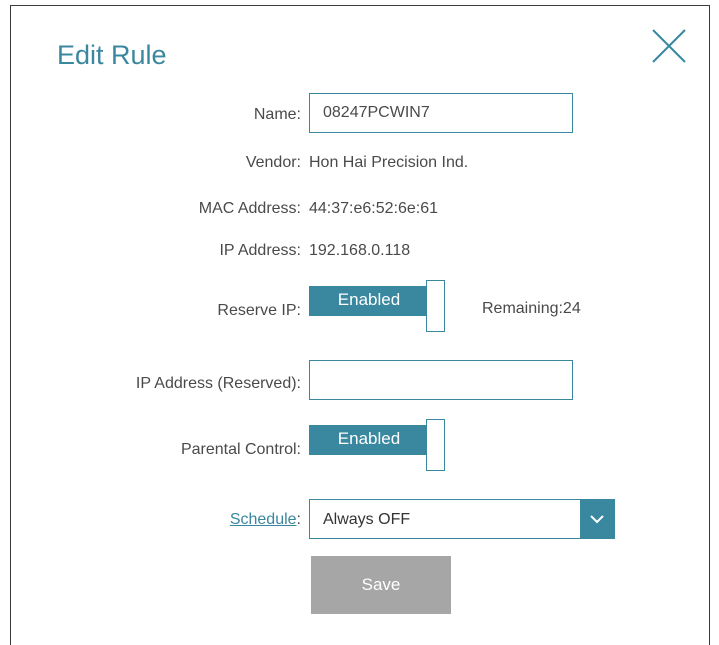 This screenshot has width=719, height=645. I want to click on close-icon, so click(669, 46).